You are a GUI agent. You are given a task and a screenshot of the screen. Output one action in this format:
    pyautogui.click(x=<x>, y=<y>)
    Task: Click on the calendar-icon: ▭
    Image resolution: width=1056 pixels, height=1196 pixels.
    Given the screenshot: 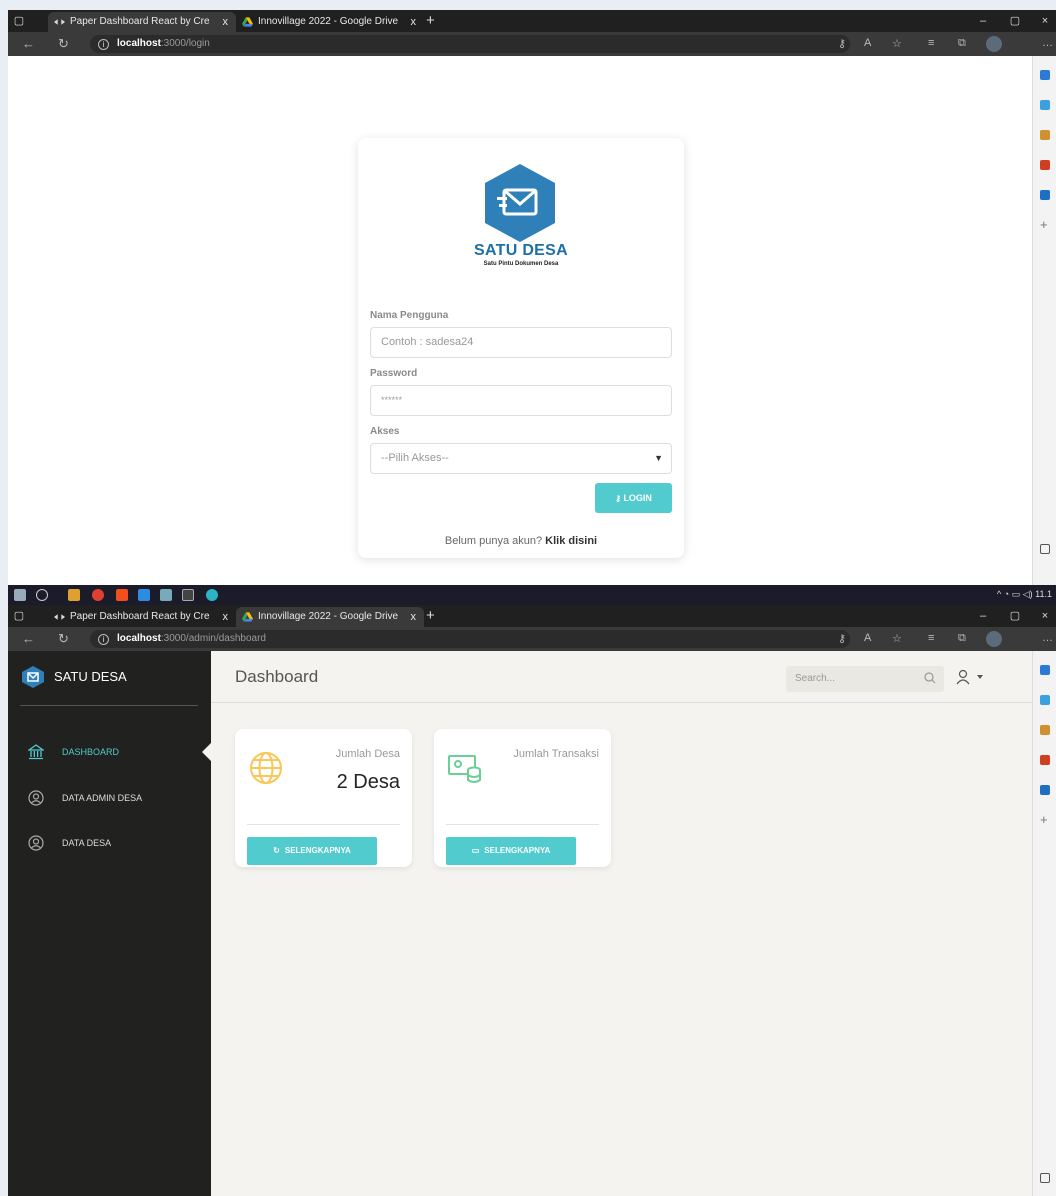 What is the action you would take?
    pyautogui.click(x=475, y=850)
    